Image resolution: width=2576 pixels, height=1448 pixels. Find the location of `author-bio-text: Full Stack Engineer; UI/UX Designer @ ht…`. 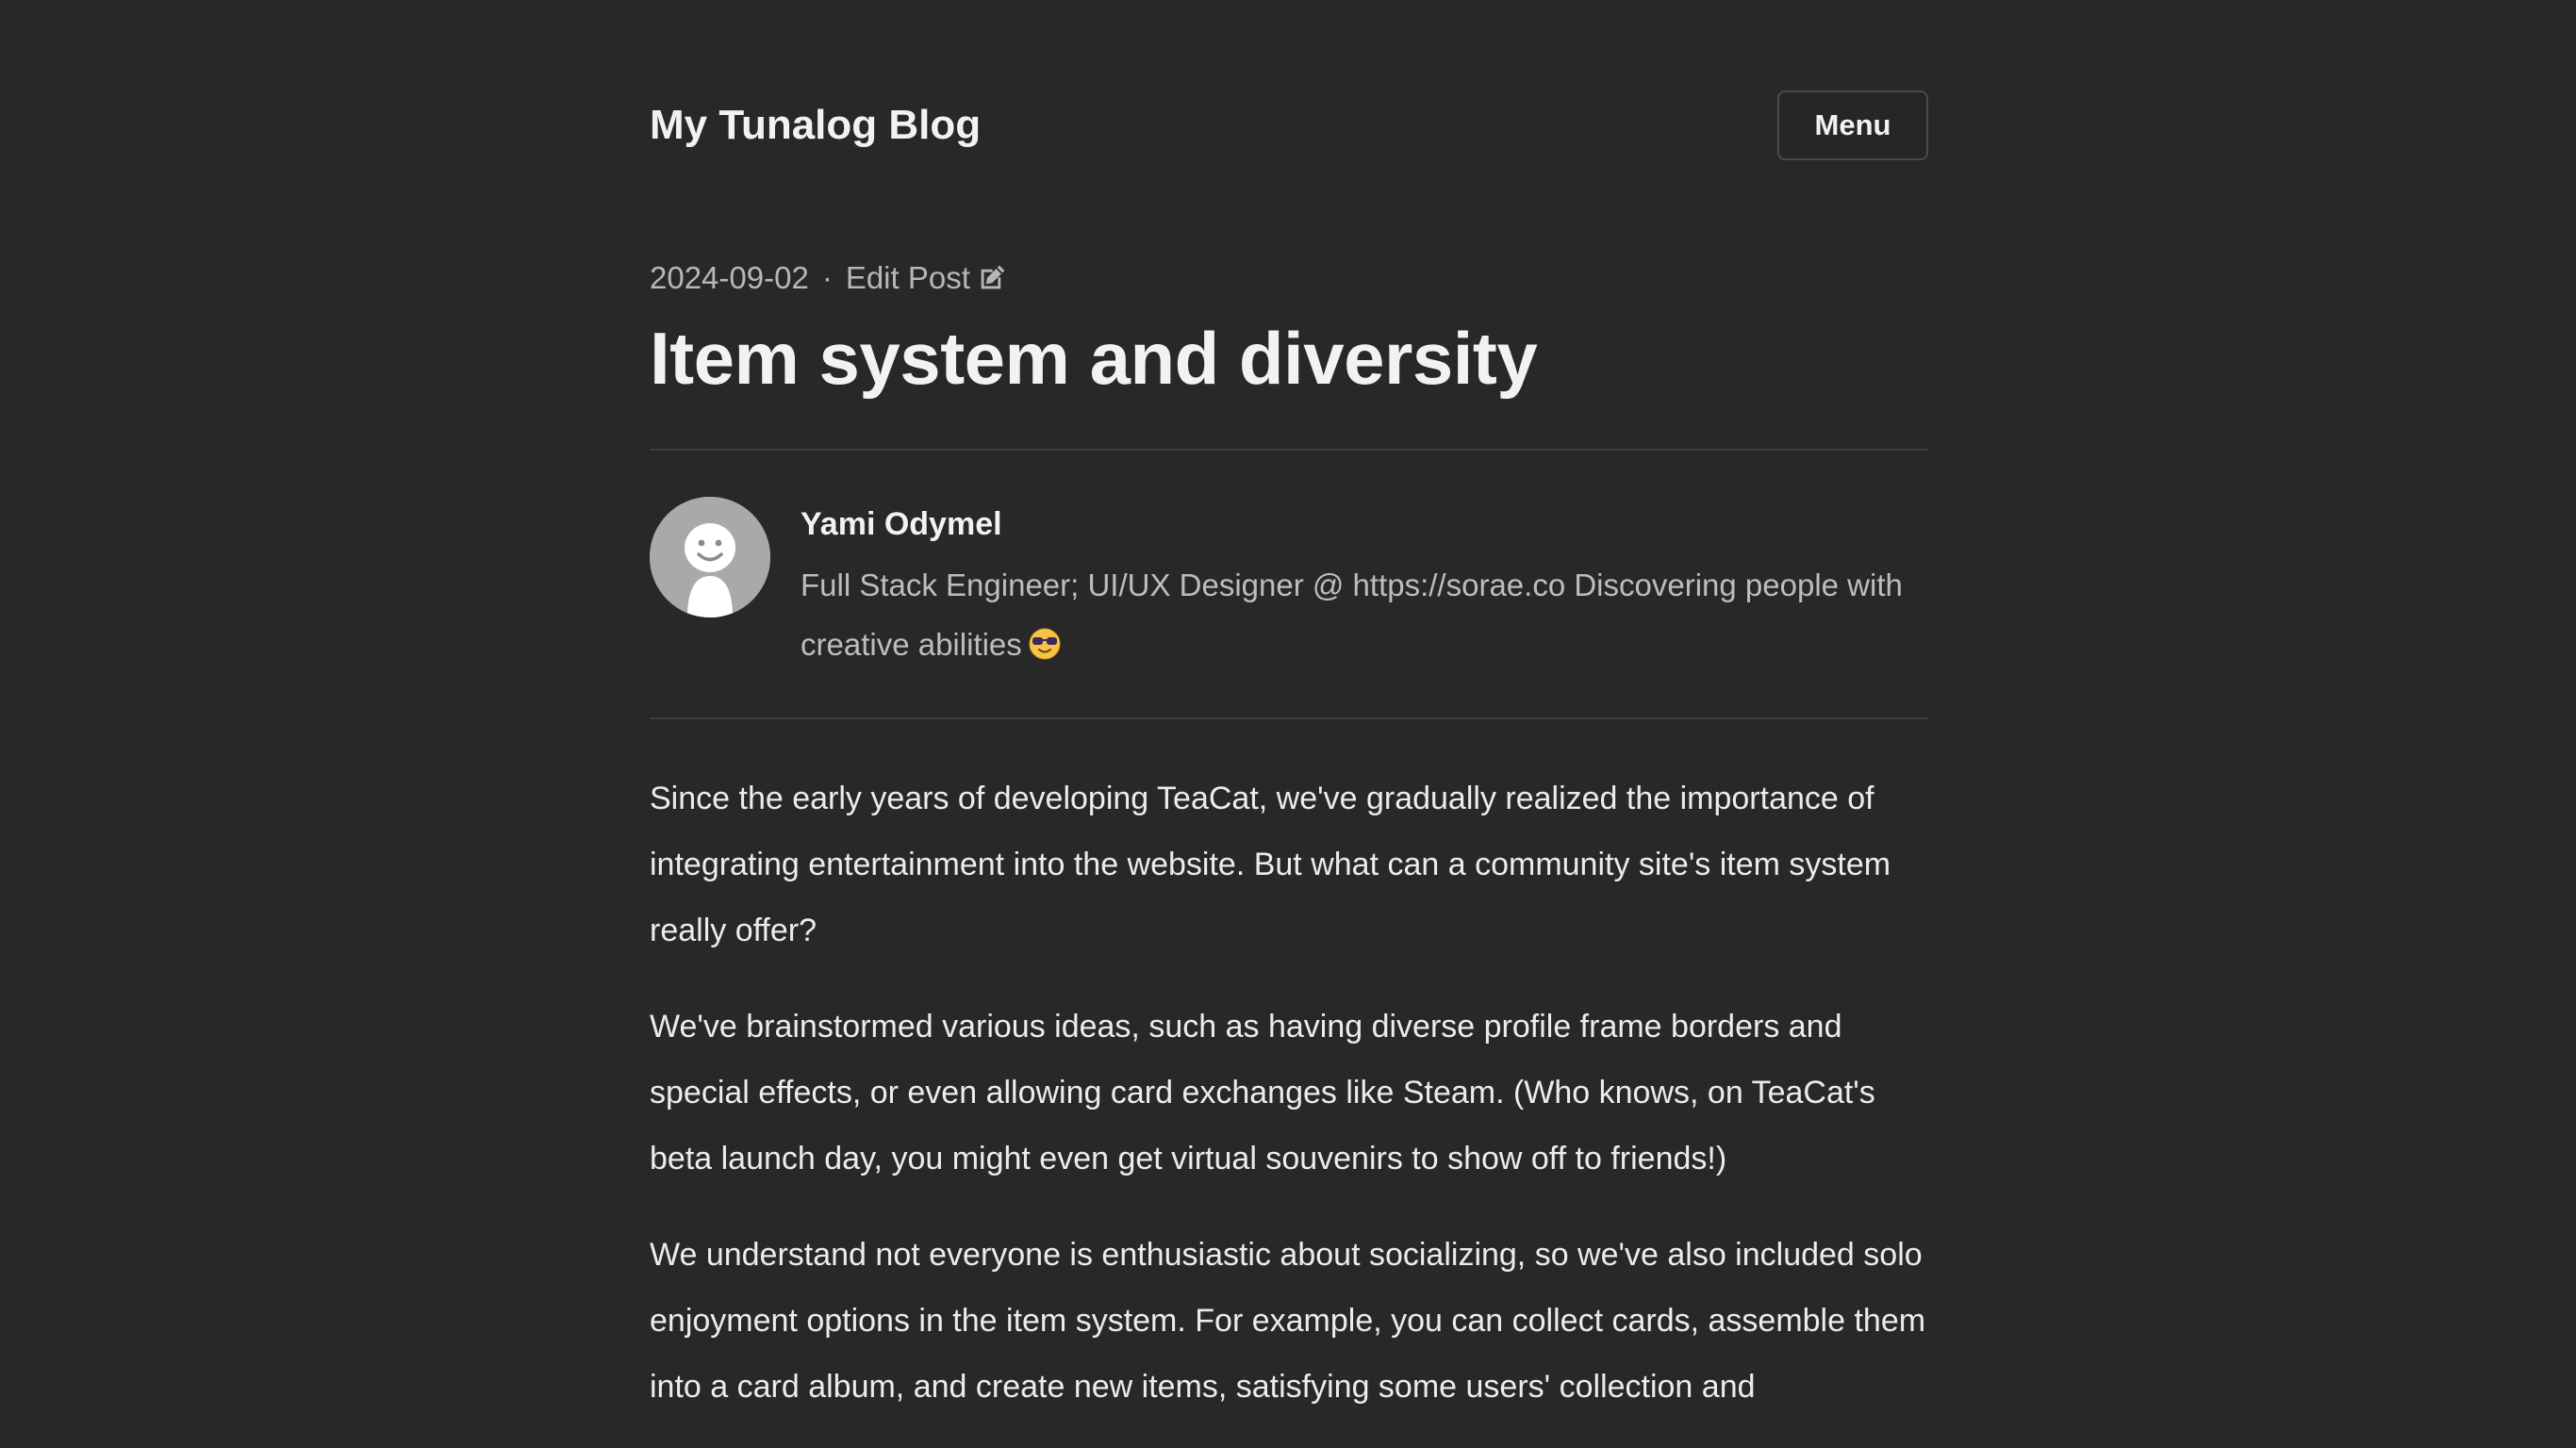

author-bio-text: Full Stack Engineer; UI/UX Designer @ ht… is located at coordinates (1352, 615).